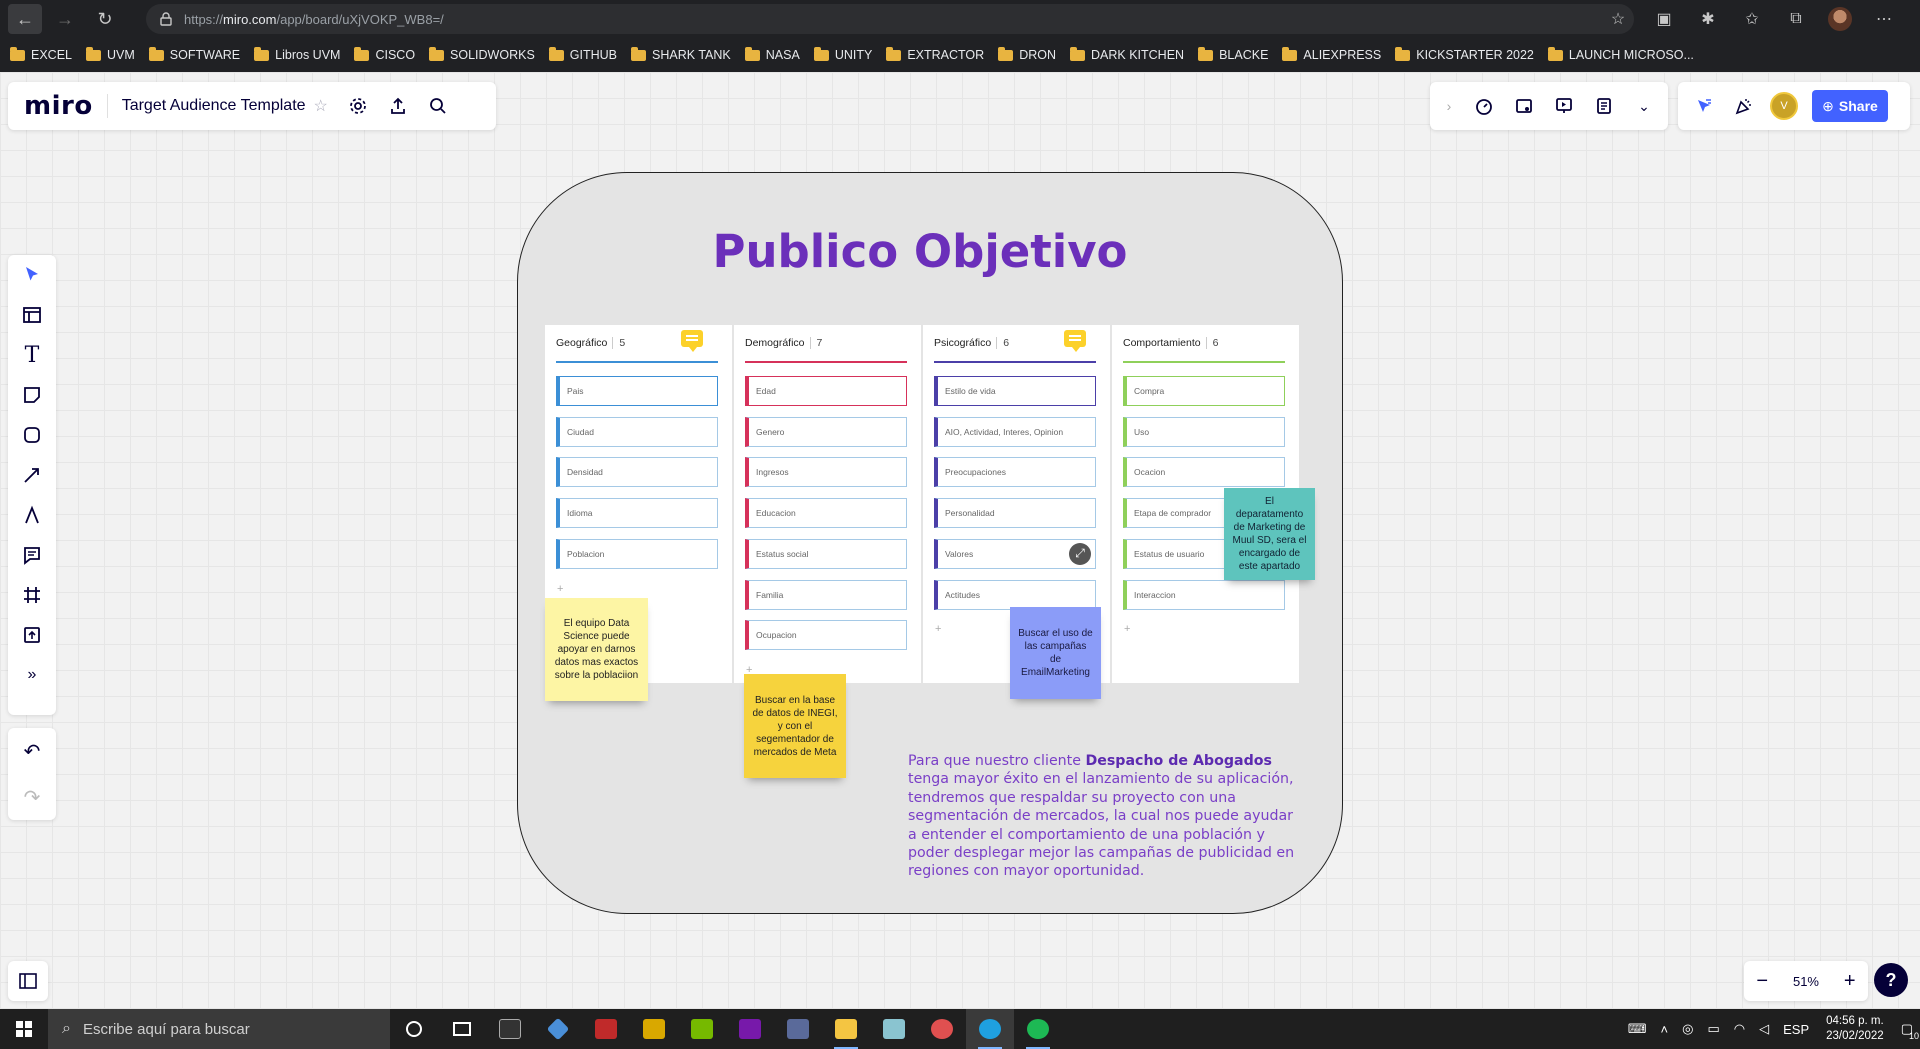 The height and width of the screenshot is (1049, 1920). I want to click on kanban-card: Poblacion, so click(637, 553).